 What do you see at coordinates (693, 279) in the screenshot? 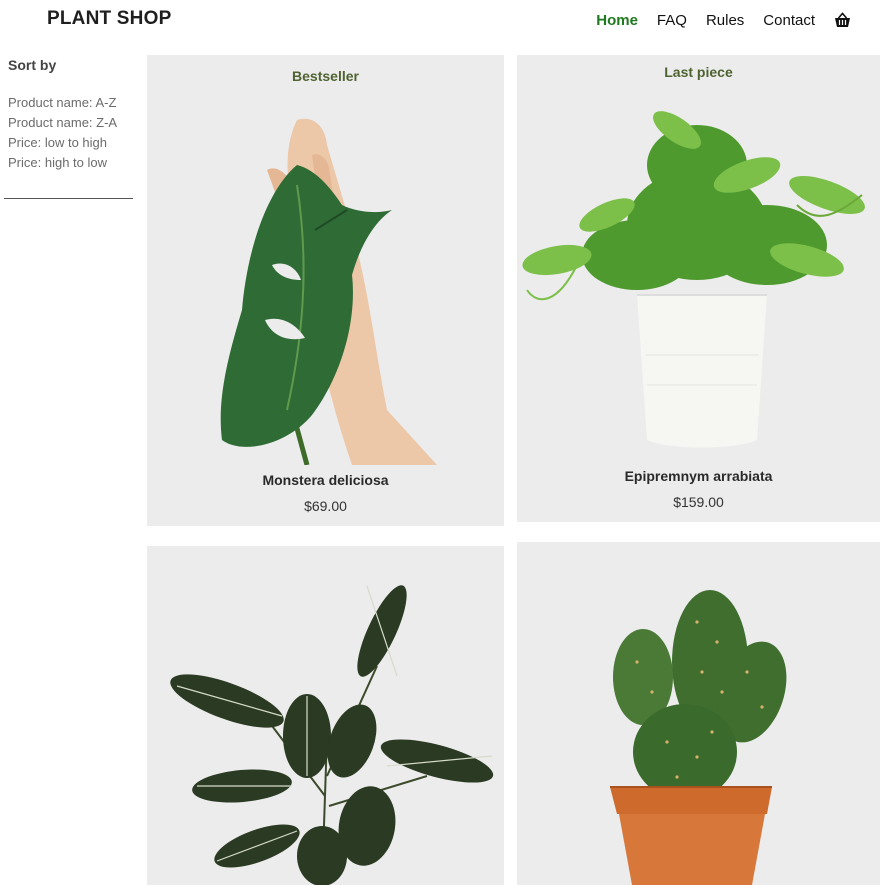
I see `pothos-in-white-pot-image` at bounding box center [693, 279].